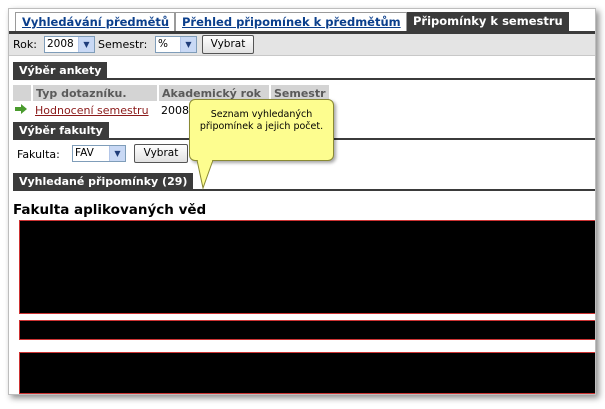  I want to click on table-header-spacer, so click(23, 93).